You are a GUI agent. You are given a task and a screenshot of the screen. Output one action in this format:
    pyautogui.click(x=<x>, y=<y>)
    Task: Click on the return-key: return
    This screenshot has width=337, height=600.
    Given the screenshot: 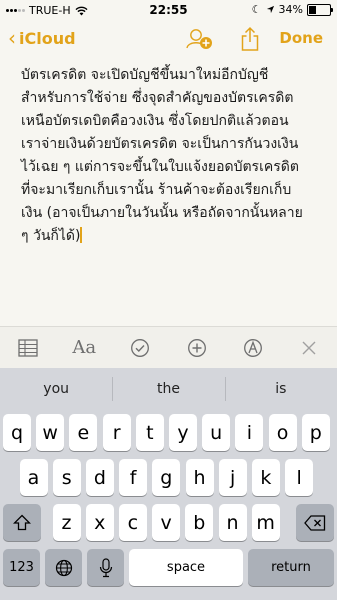 What is the action you would take?
    pyautogui.click(x=291, y=567)
    